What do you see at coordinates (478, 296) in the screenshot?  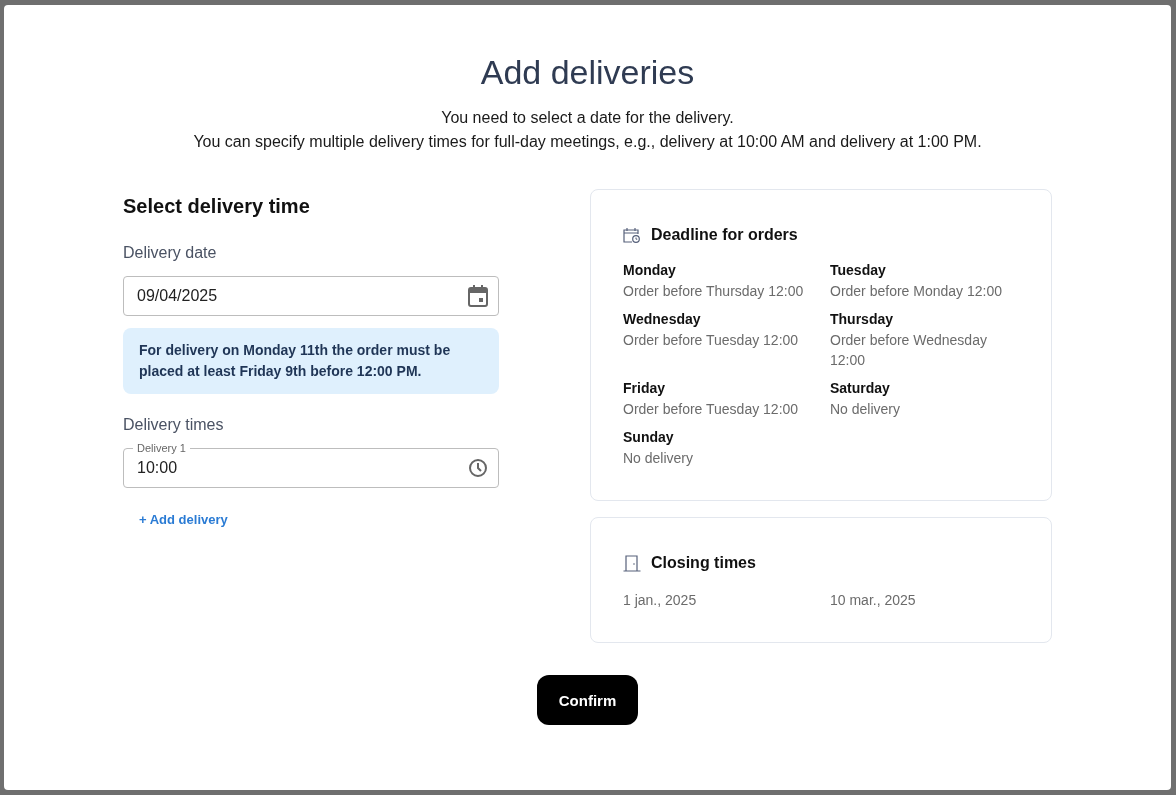 I see `calendar-icon` at bounding box center [478, 296].